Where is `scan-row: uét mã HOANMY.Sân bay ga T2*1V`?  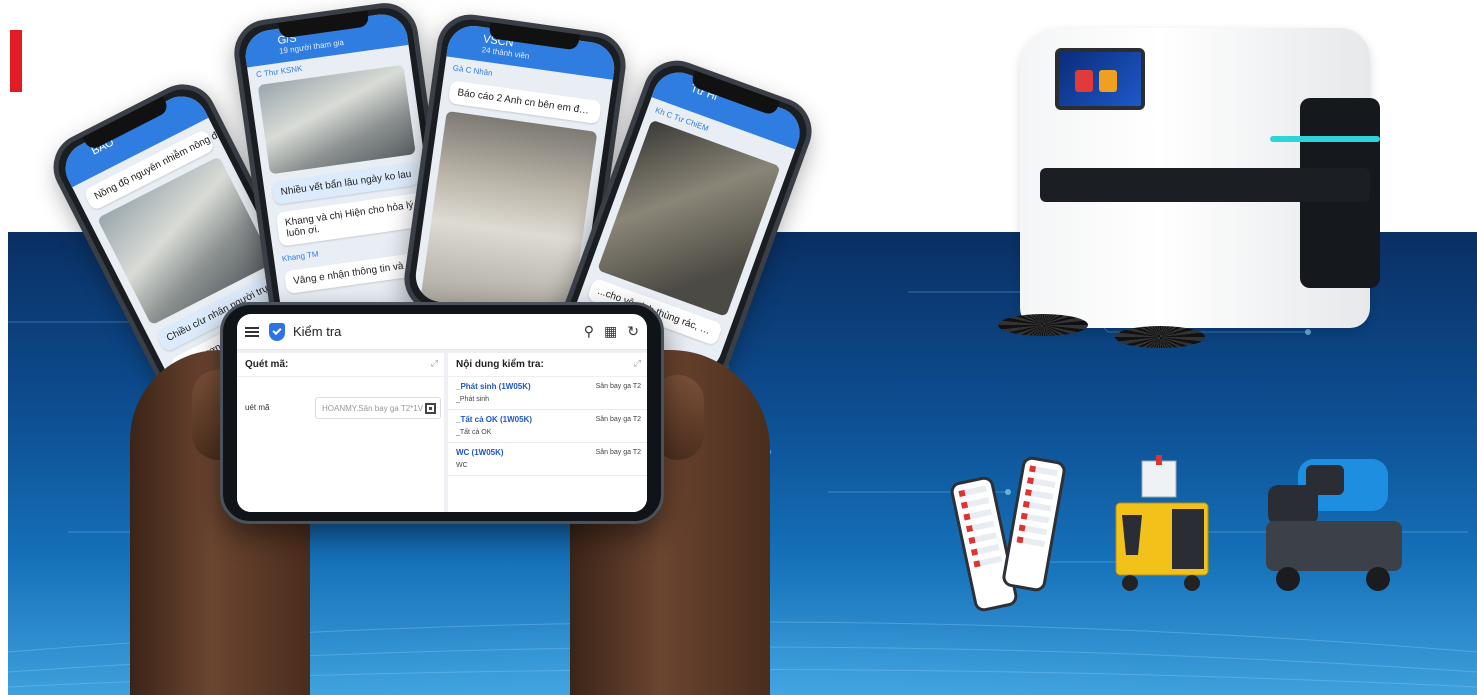
scan-row: uét mã HOANMY.Sân bay ga T2*1V is located at coordinates (340, 409).